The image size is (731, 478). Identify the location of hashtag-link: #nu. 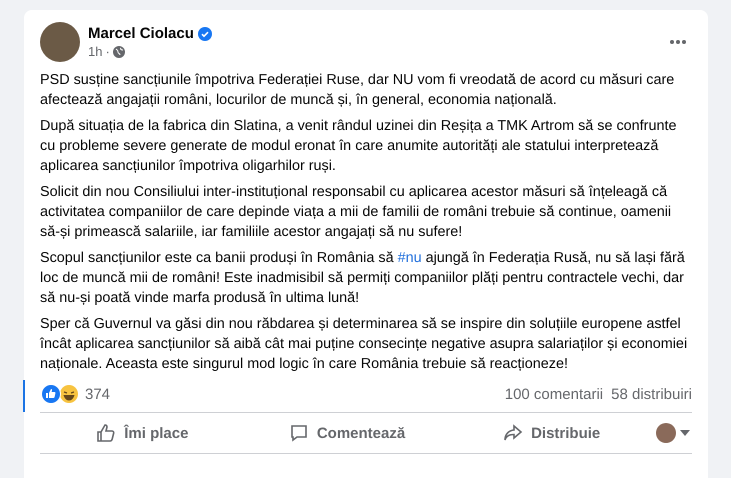
(410, 258).